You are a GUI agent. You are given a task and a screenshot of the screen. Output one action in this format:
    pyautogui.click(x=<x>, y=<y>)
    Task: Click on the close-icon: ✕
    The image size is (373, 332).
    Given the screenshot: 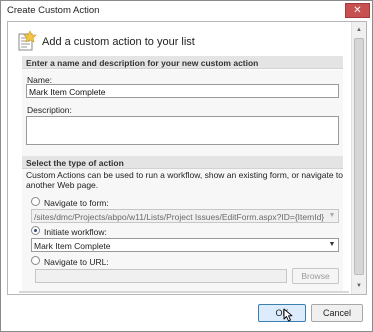 What is the action you would take?
    pyautogui.click(x=357, y=10)
    